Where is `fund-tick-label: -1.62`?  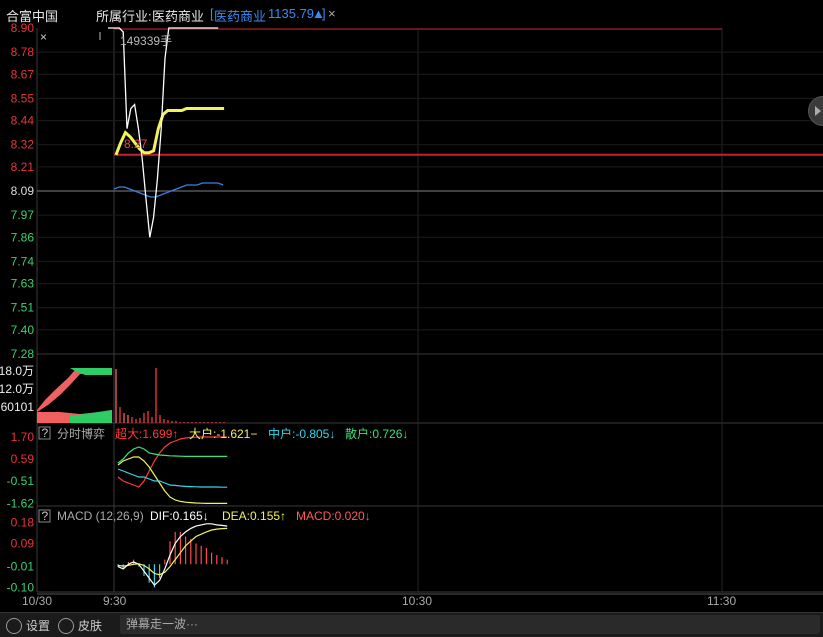 fund-tick-label: -1.62 is located at coordinates (21, 503).